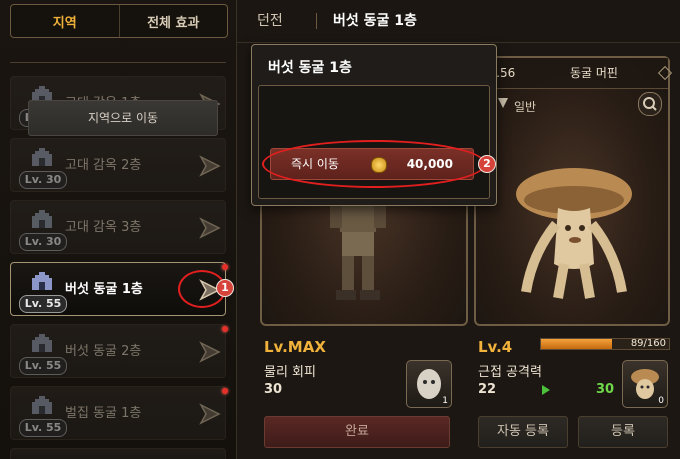 The width and height of the screenshot is (680, 459). What do you see at coordinates (374, 164) in the screenshot?
I see `highlight-circle` at bounding box center [374, 164].